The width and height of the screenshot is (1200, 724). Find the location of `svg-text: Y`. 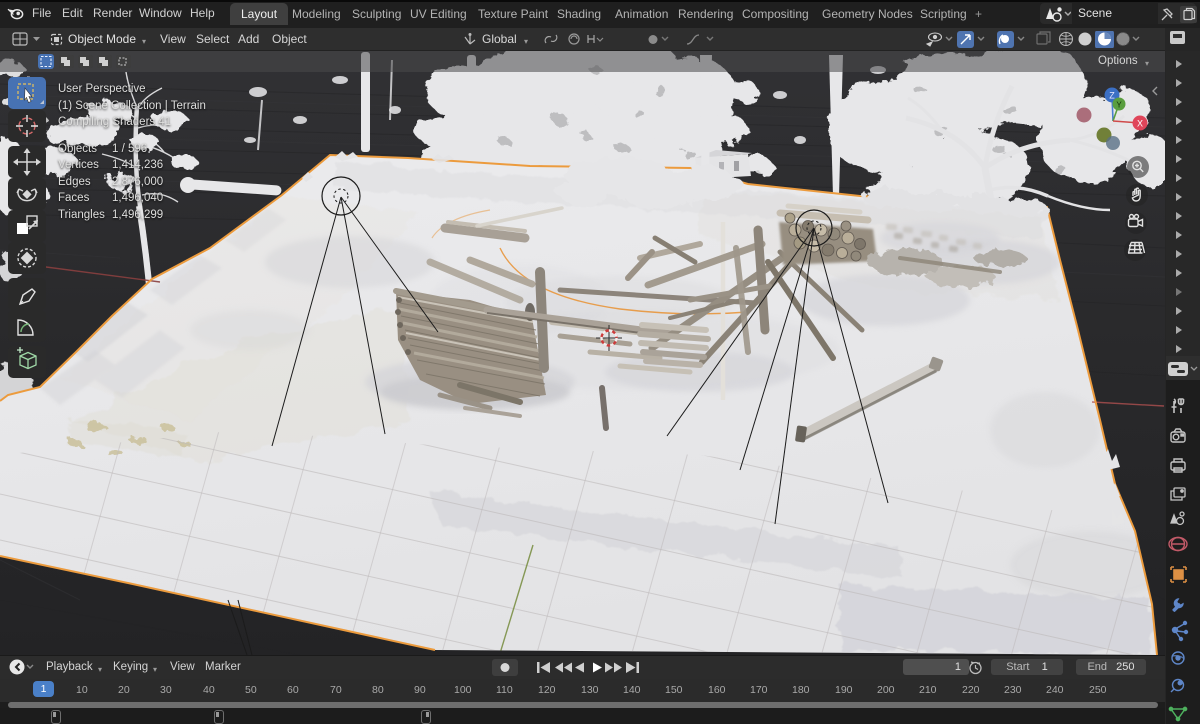

svg-text: Y is located at coordinates (1119, 105).